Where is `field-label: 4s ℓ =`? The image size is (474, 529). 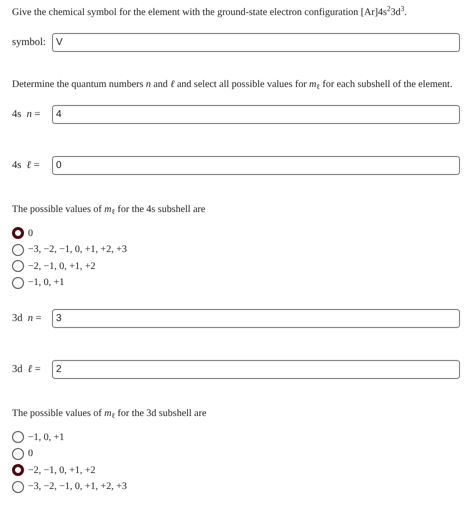
field-label: 4s ℓ = is located at coordinates (26, 165).